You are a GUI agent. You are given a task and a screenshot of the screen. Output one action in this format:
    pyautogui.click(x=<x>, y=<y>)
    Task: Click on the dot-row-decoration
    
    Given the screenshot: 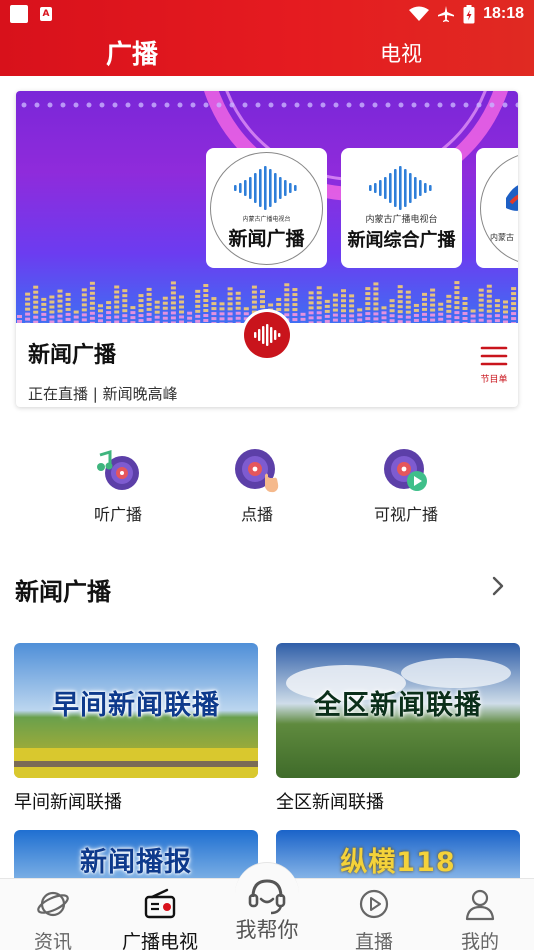 What is the action you would take?
    pyautogui.click(x=269, y=105)
    